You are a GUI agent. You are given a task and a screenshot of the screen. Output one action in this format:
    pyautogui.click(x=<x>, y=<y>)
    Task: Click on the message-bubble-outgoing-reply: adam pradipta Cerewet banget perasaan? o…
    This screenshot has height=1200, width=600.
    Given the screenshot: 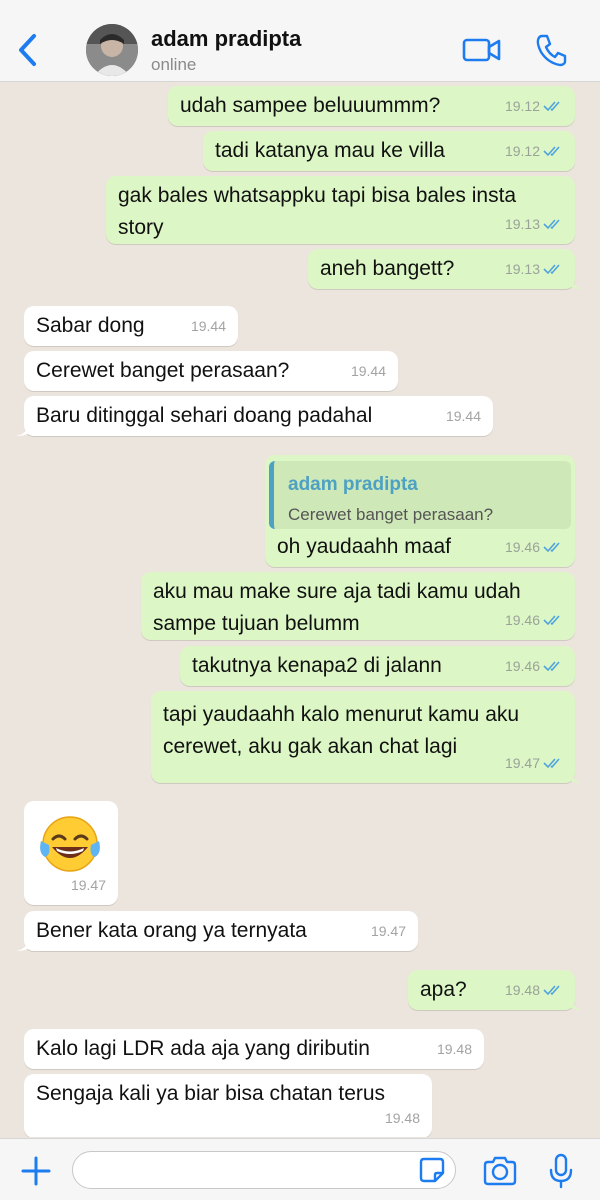 What is the action you would take?
    pyautogui.click(x=420, y=511)
    